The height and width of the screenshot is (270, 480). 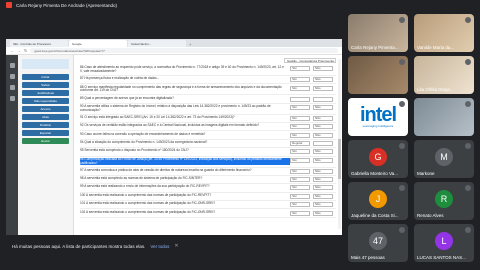 What do you see at coordinates (45, 77) in the screenshot?
I see `action-button: Iniciar` at bounding box center [45, 77].